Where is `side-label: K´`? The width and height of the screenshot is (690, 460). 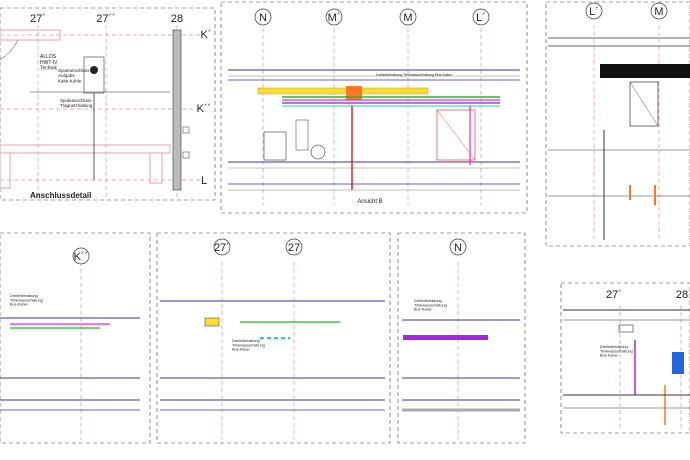 side-label: K´ is located at coordinates (206, 35).